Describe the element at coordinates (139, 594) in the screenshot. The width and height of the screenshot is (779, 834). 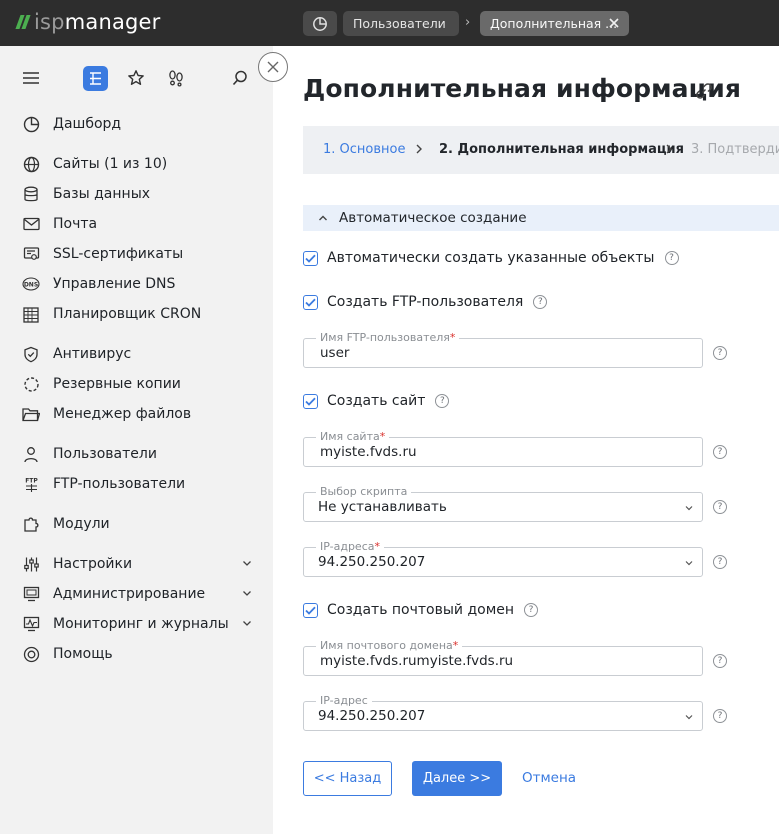
I see `sidebar-item-administration: Администрирование` at that location.